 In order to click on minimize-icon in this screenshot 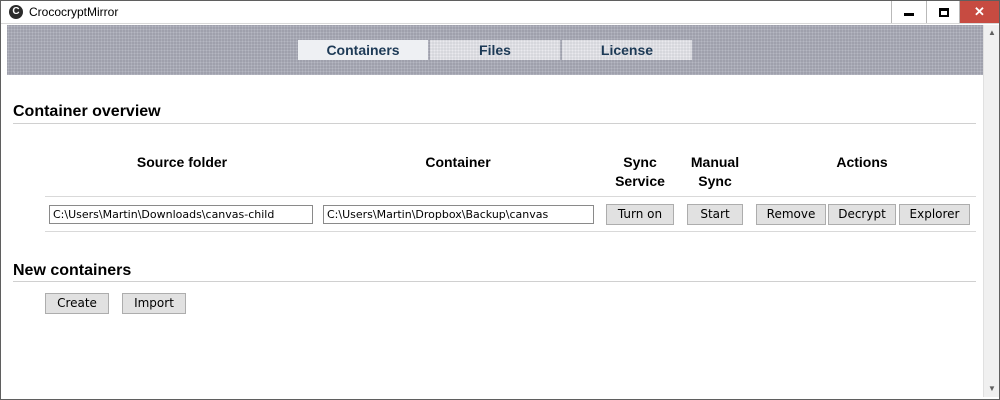, I will do `click(908, 15)`.